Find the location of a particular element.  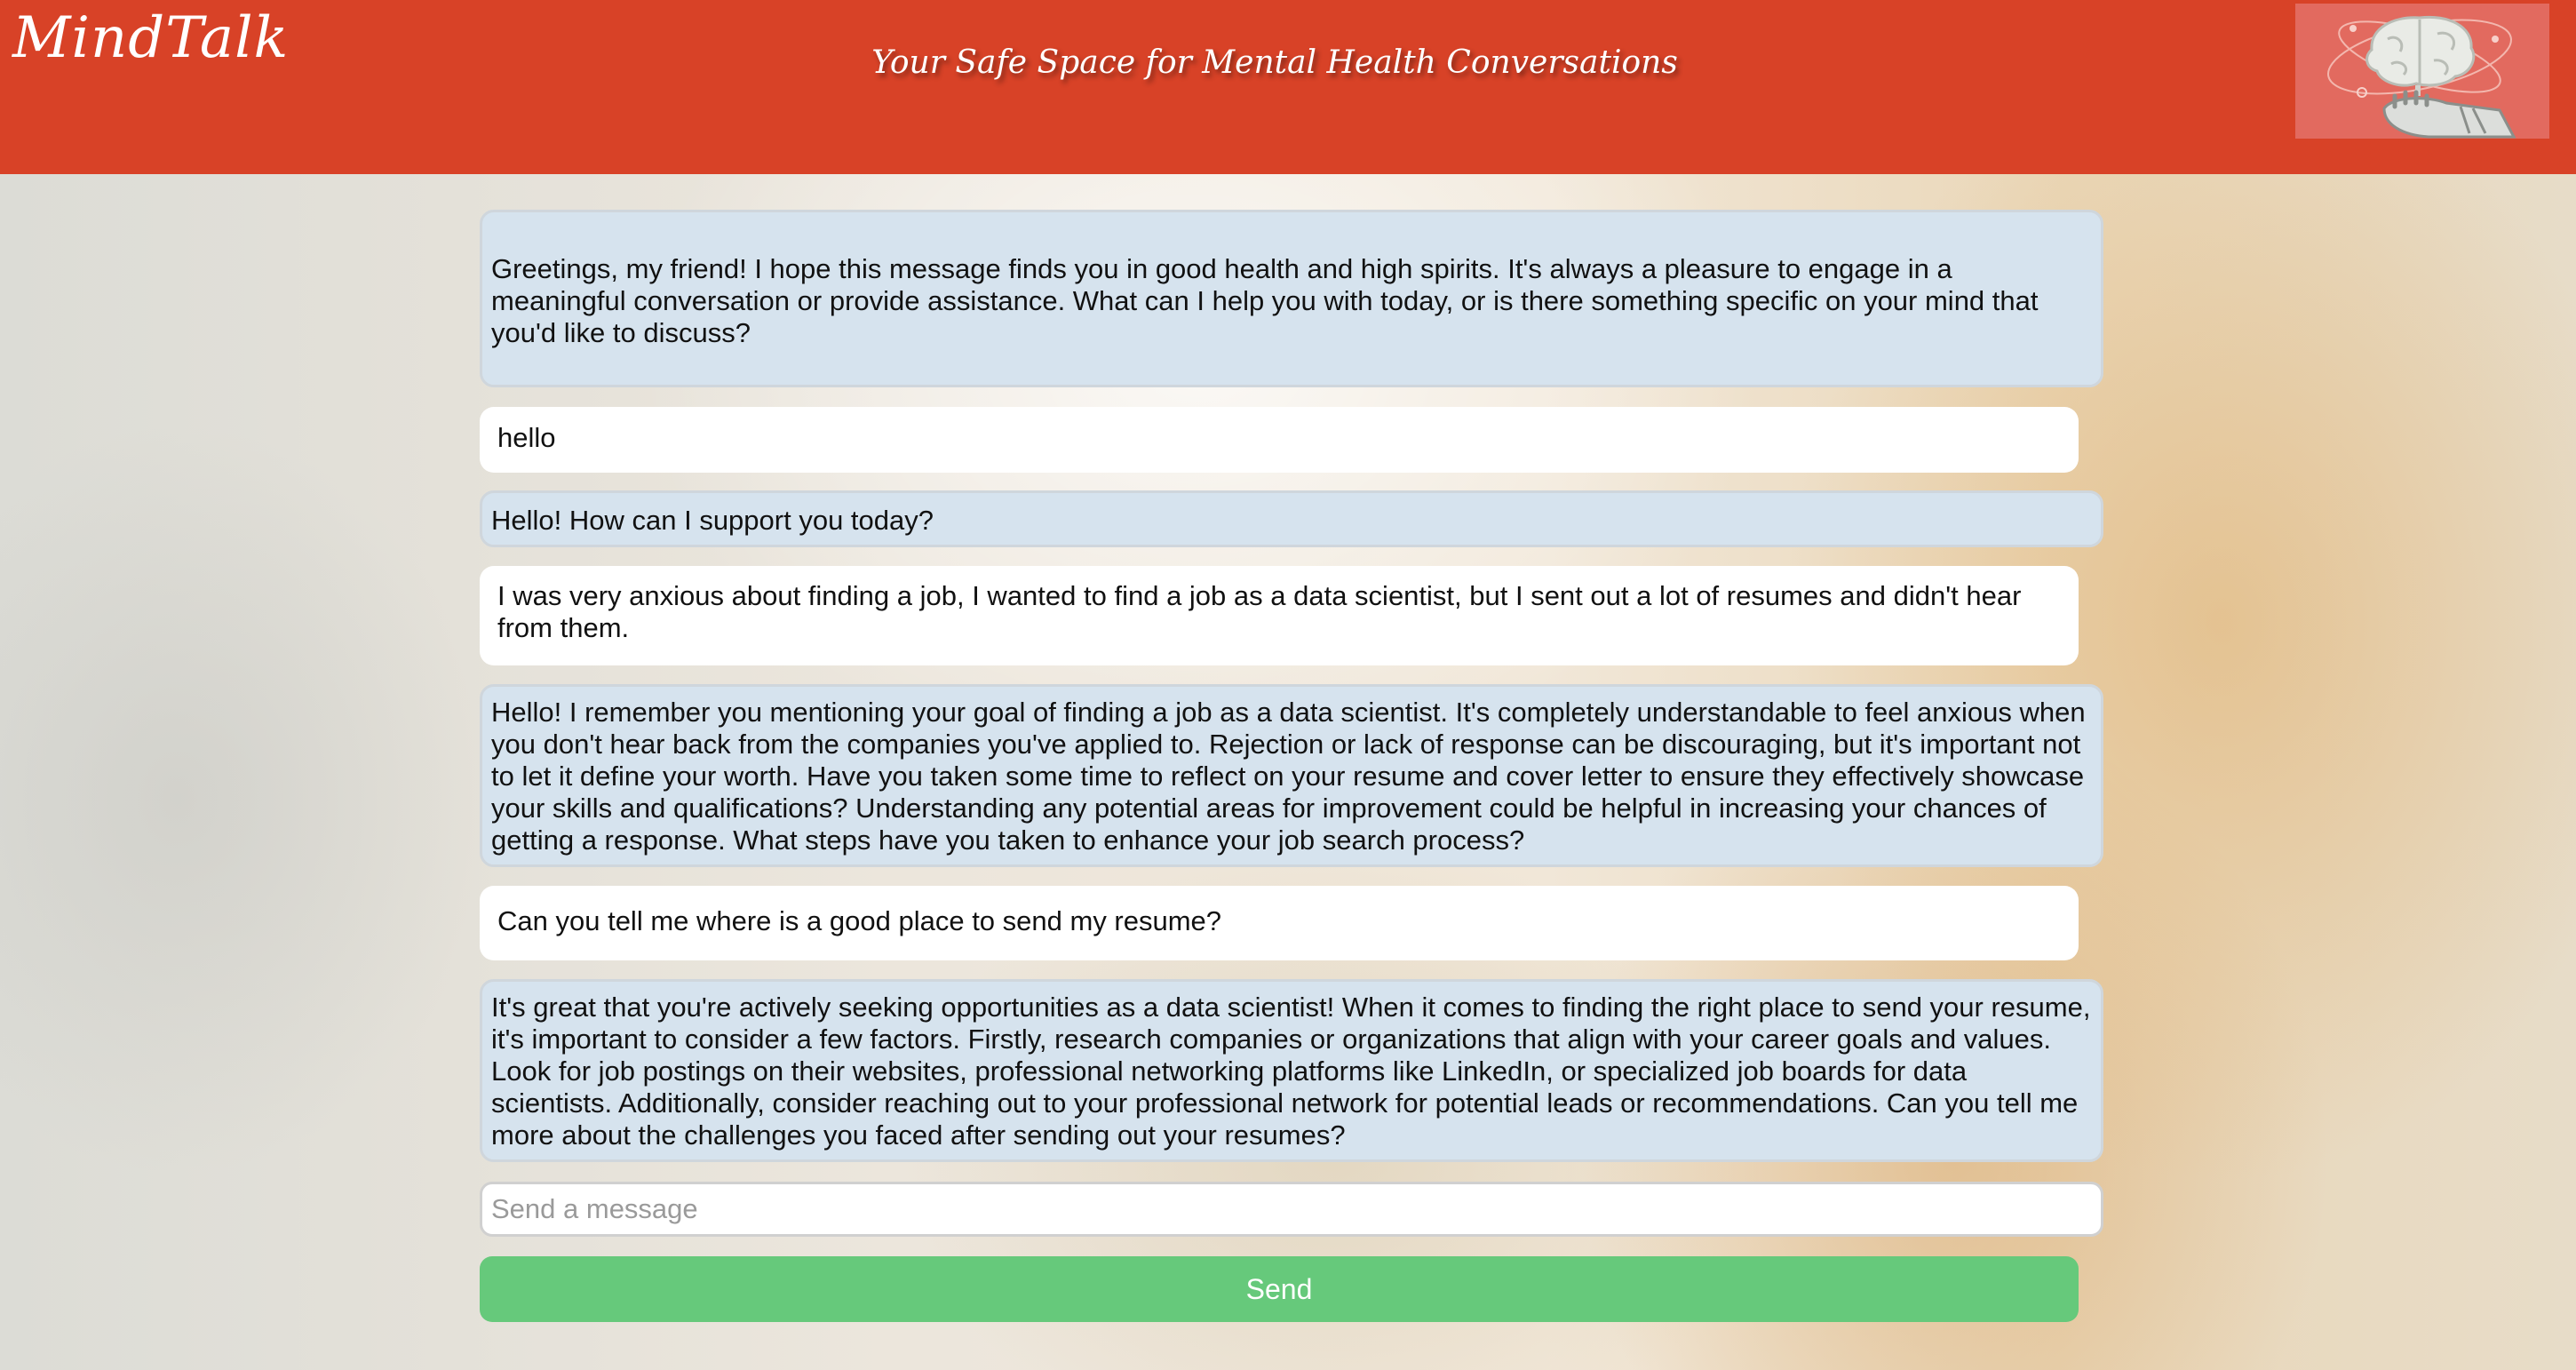

message-input is located at coordinates (1291, 1209).